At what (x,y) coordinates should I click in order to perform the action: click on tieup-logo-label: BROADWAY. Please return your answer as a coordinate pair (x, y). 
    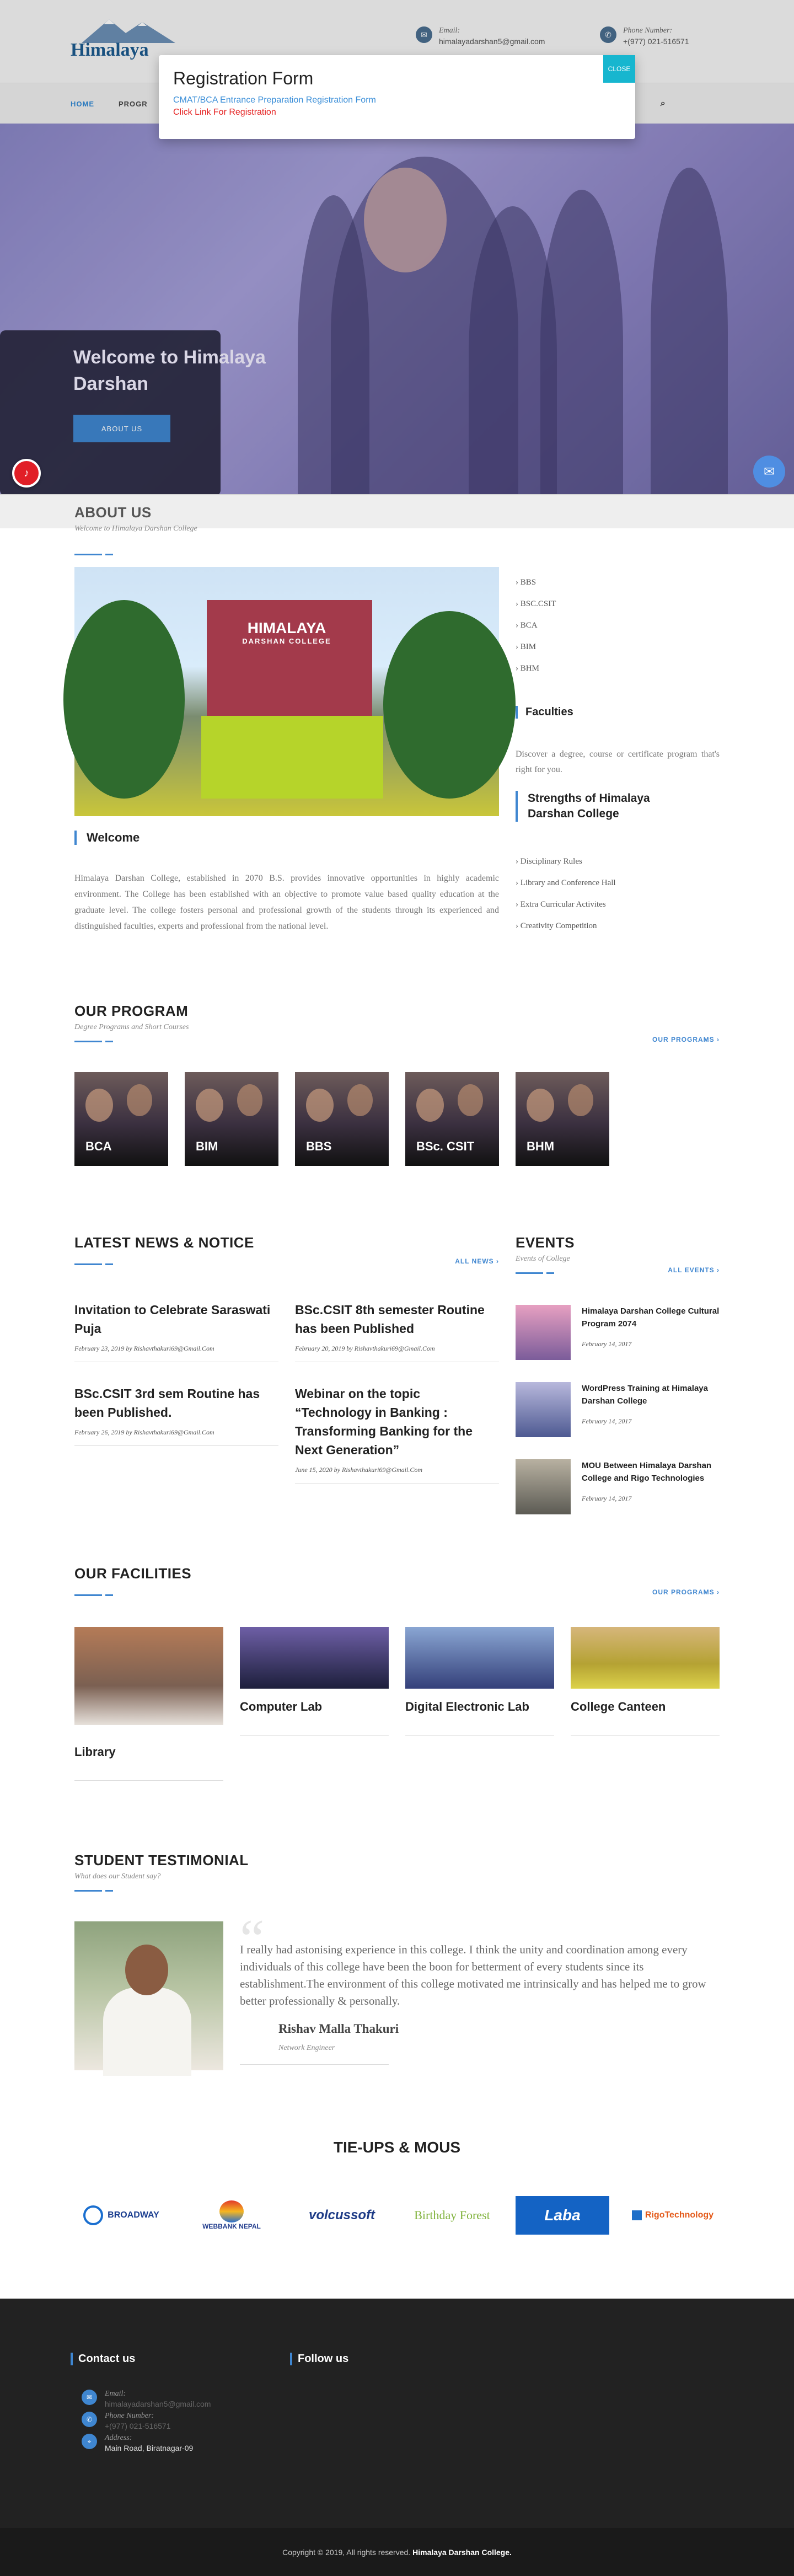
    Looking at the image, I should click on (133, 2215).